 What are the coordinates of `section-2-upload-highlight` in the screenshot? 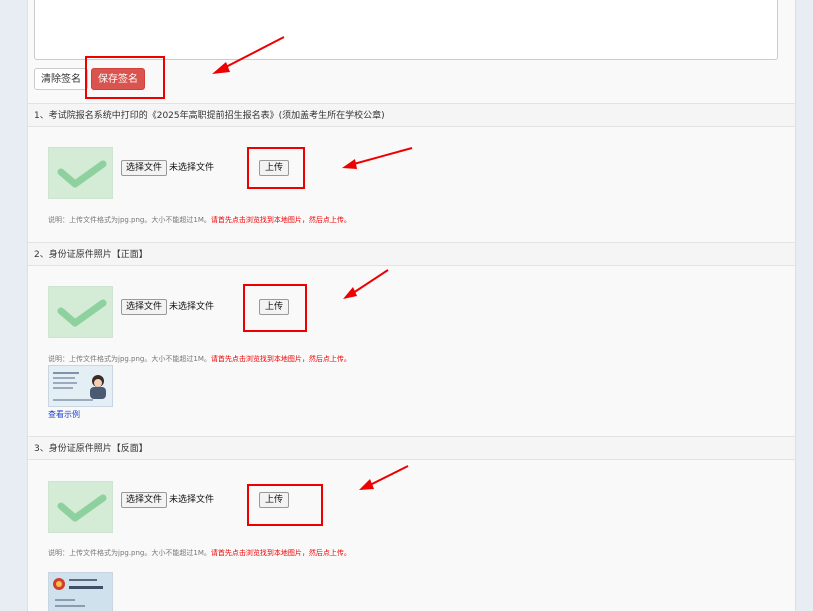 It's located at (275, 308).